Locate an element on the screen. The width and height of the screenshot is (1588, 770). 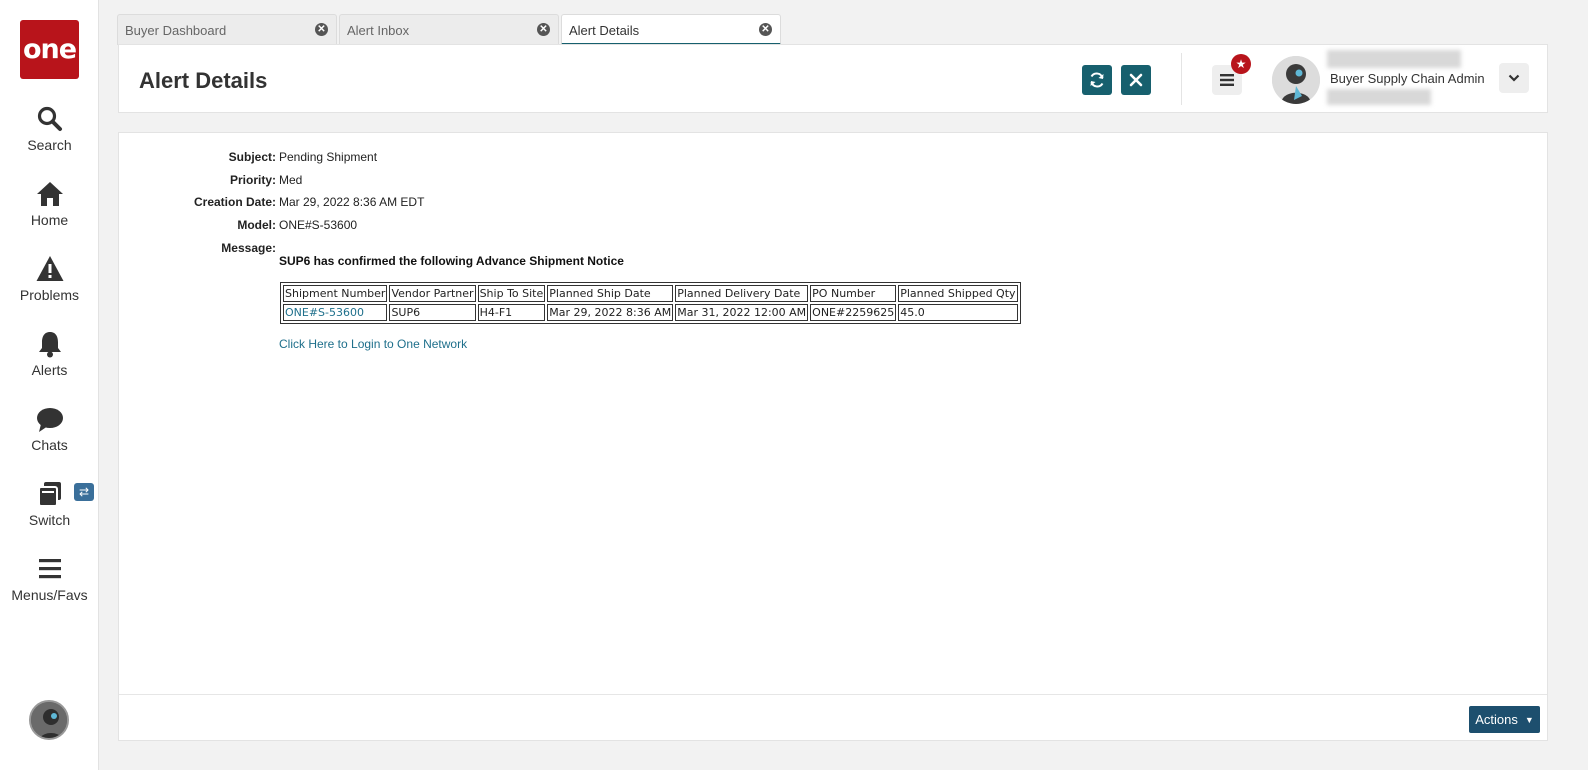
shipment-number-link: ONE#S-53600 is located at coordinates (324, 312).